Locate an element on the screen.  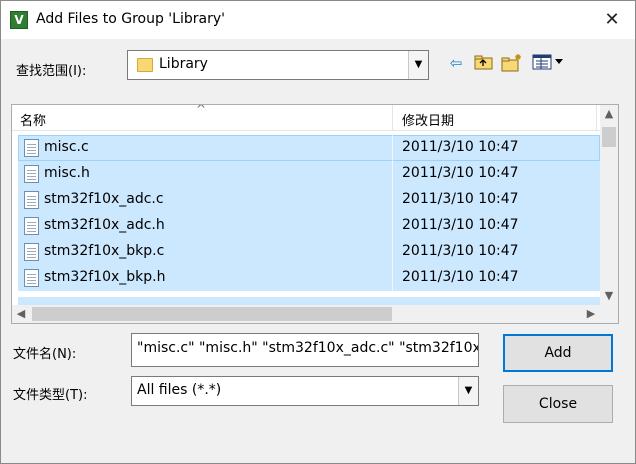
title-bar: V Add Files to Group 'Library' ✕ is located at coordinates (318, 20).